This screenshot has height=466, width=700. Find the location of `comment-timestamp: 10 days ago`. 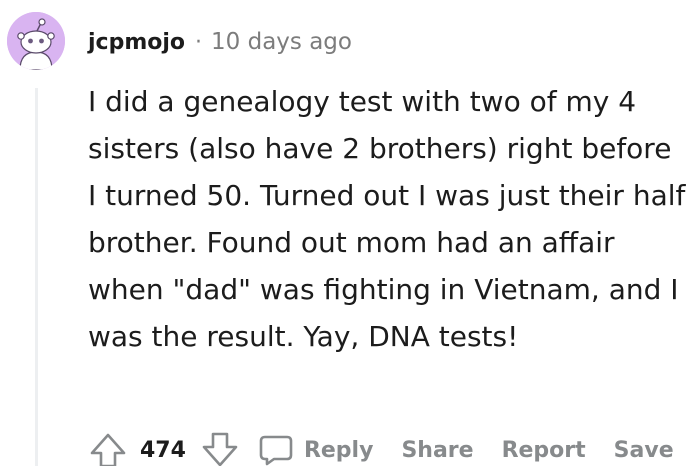

comment-timestamp: 10 days ago is located at coordinates (281, 42).